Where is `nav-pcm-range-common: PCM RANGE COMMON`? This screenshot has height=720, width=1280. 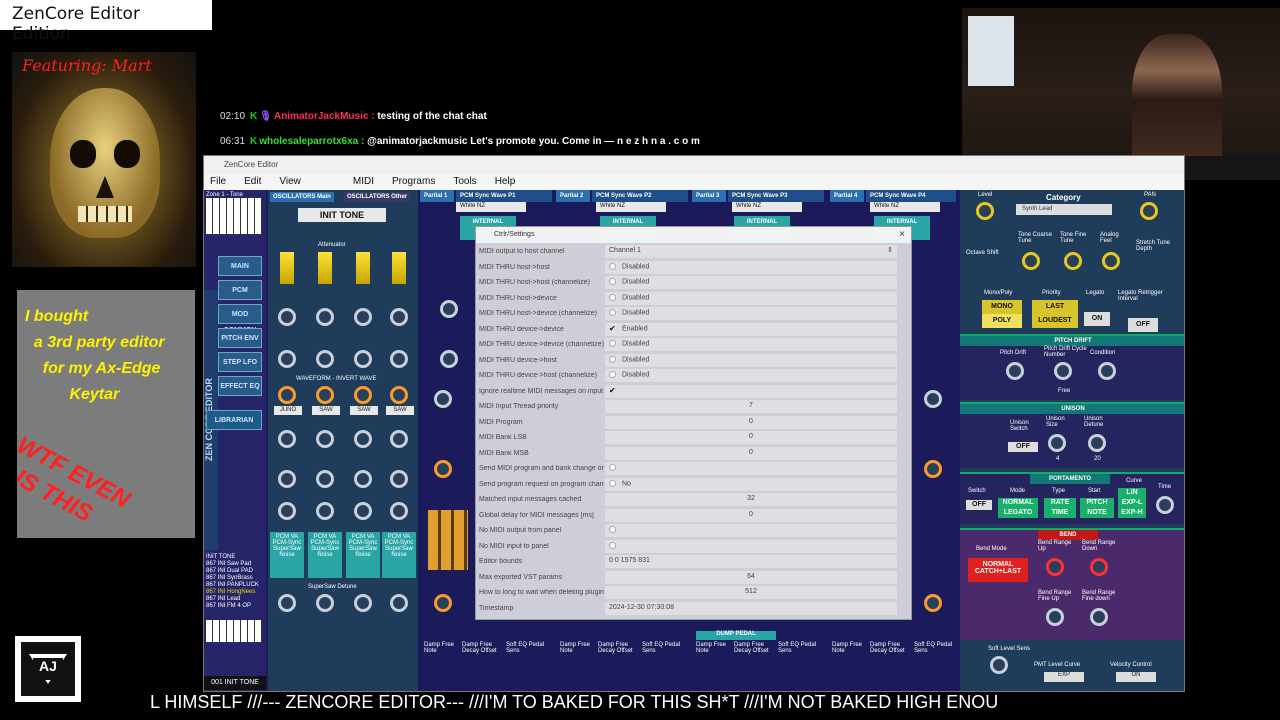 nav-pcm-range-common: PCM RANGE COMMON is located at coordinates (240, 307).